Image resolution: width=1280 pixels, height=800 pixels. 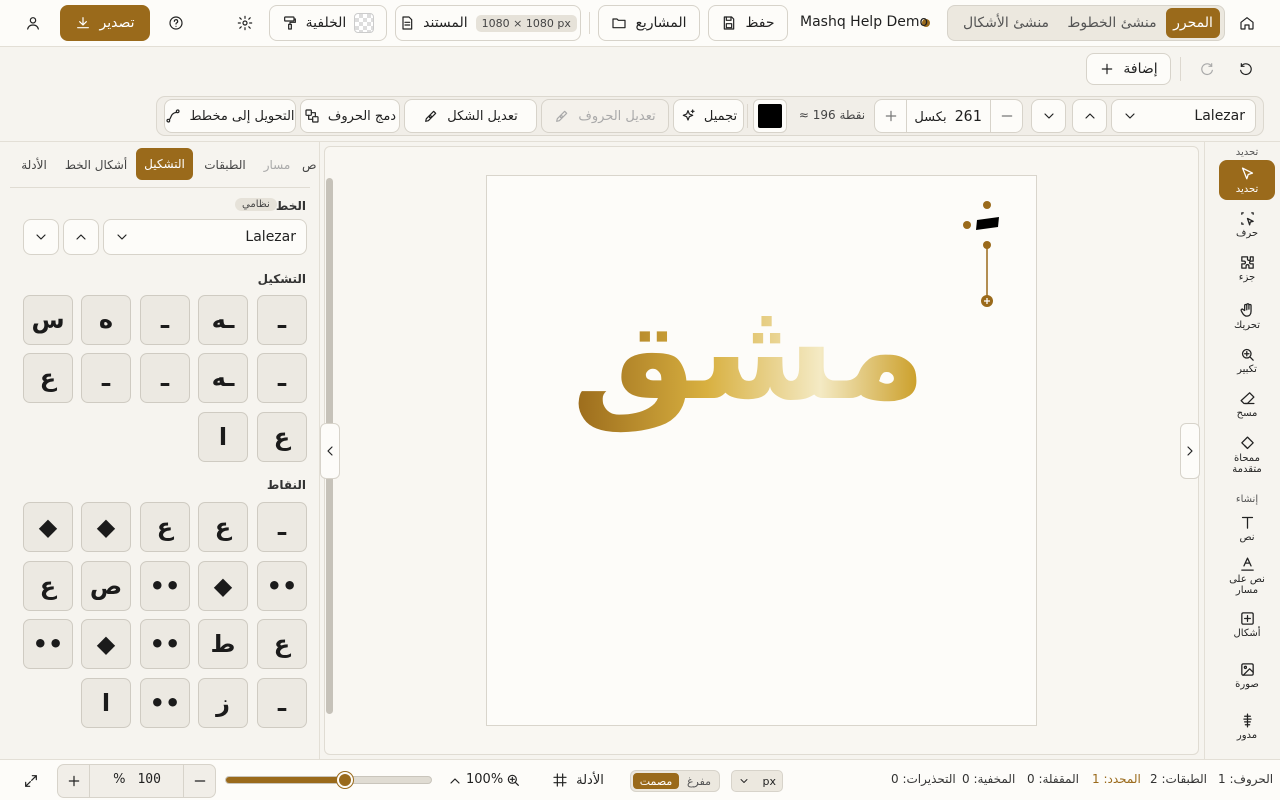 What do you see at coordinates (1247, 675) in the screenshot?
I see `tool-image: صورة` at bounding box center [1247, 675].